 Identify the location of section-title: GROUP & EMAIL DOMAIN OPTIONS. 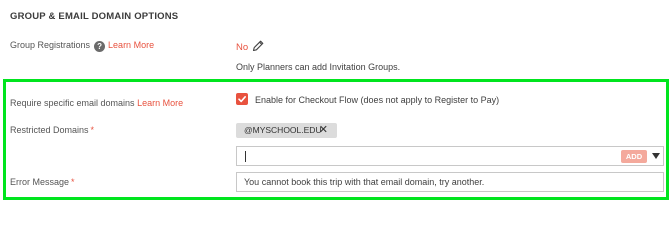
(94, 16).